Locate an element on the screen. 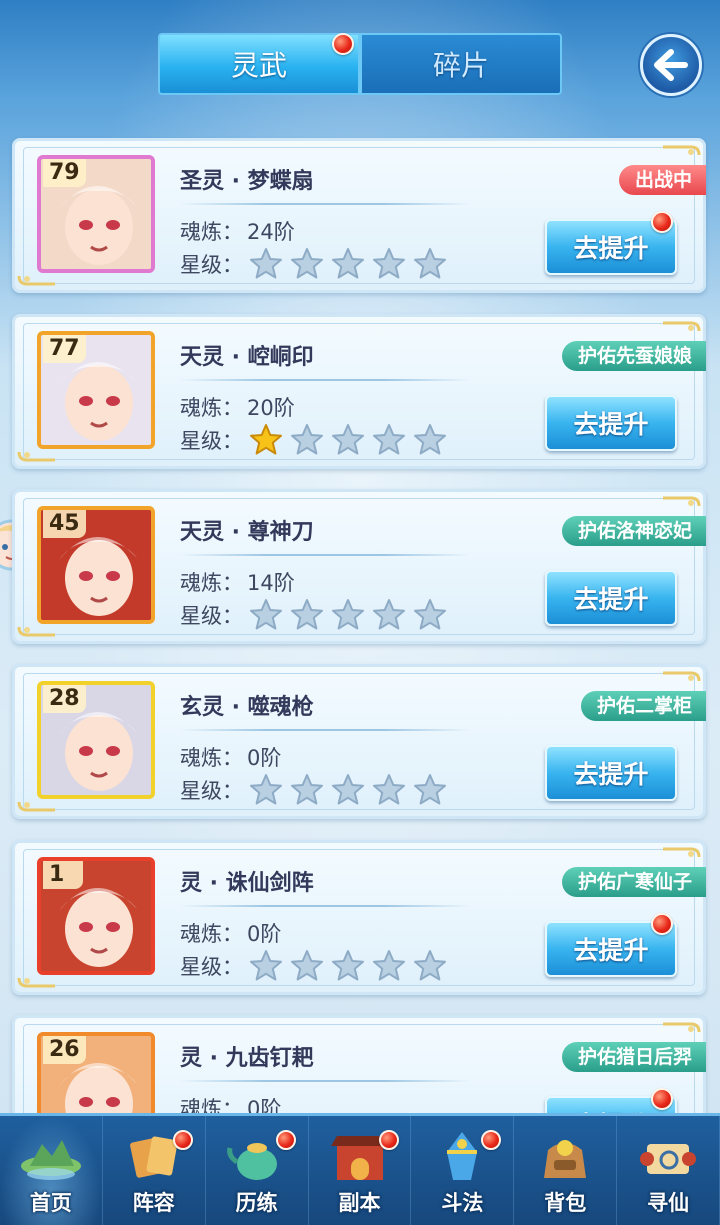  status-badge: 护佑广寒仙子 is located at coordinates (633, 882).